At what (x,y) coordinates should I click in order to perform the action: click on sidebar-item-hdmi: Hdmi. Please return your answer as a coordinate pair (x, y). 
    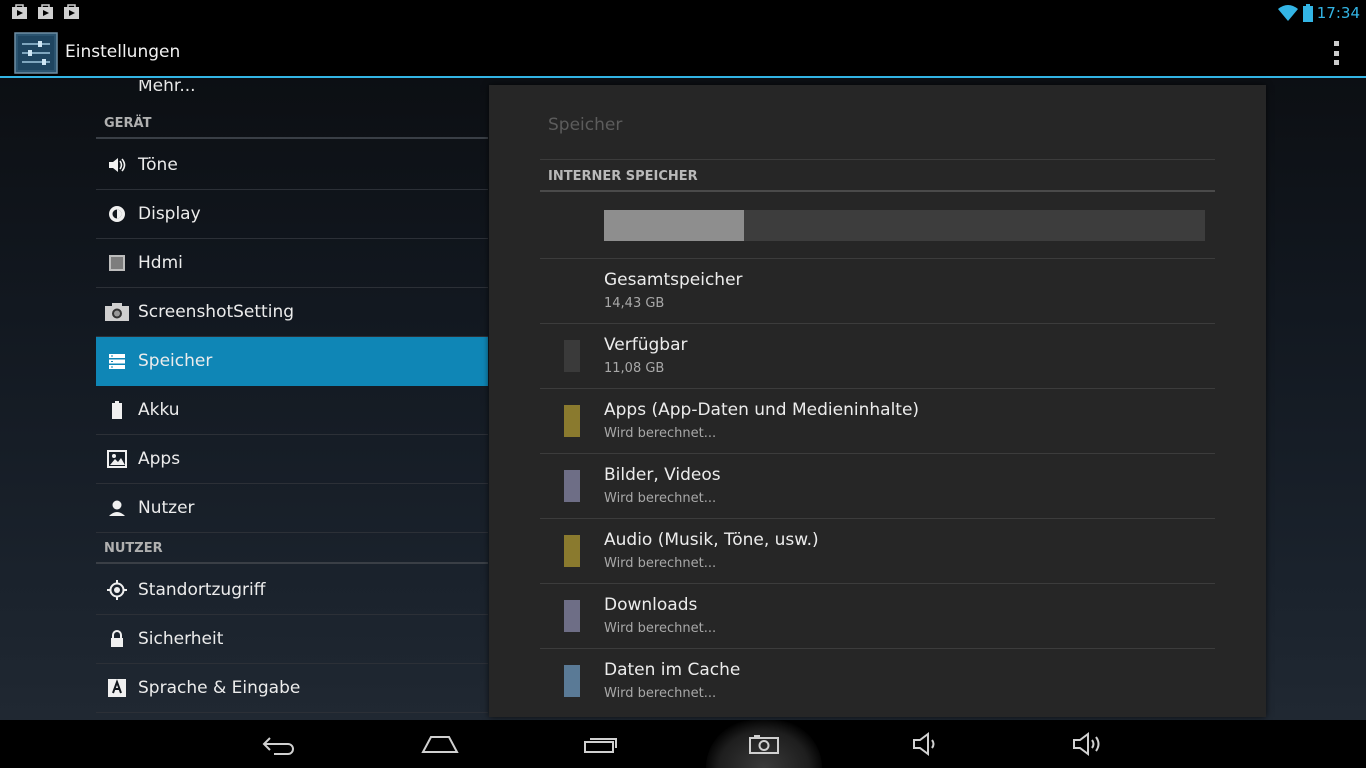
    Looking at the image, I should click on (292, 263).